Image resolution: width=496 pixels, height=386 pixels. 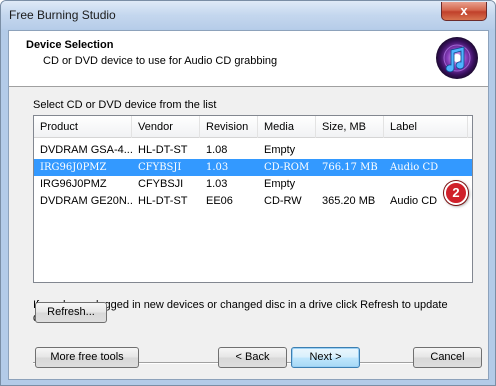 I want to click on close-button: x, so click(x=464, y=11).